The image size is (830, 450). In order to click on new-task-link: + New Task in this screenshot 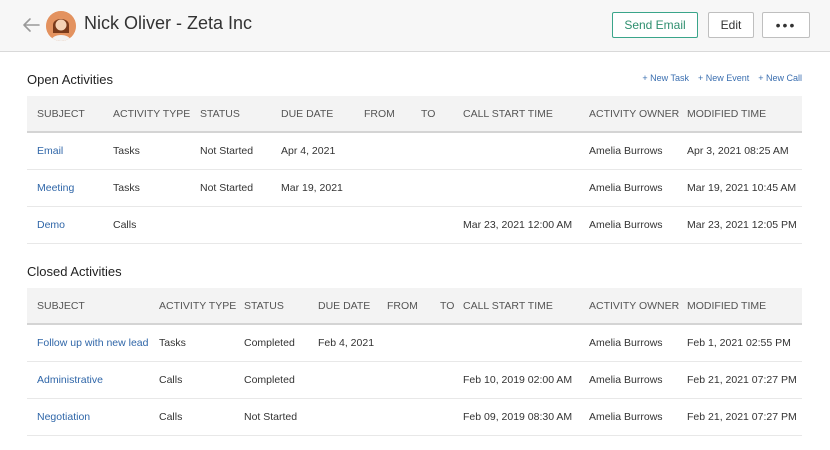, I will do `click(665, 78)`.